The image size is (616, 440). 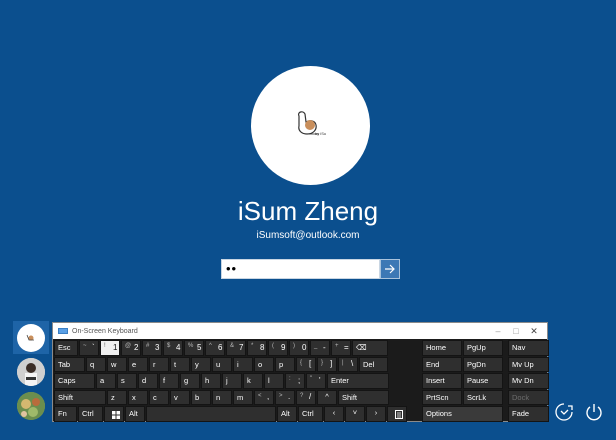 I want to click on key-q: q, so click(x=96, y=364).